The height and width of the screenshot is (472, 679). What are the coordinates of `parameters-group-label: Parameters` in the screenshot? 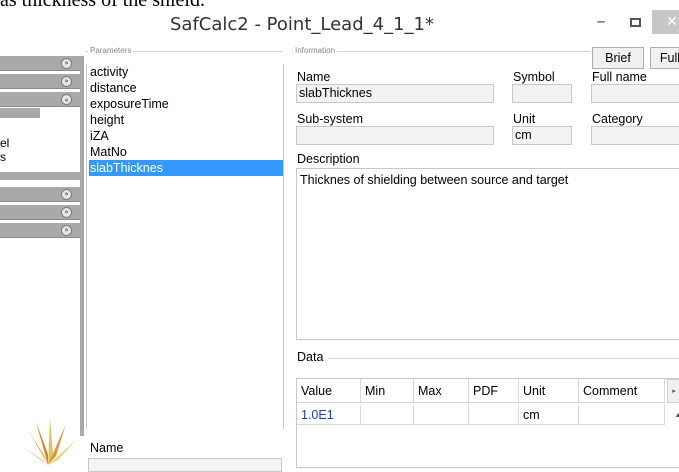 It's located at (111, 50).